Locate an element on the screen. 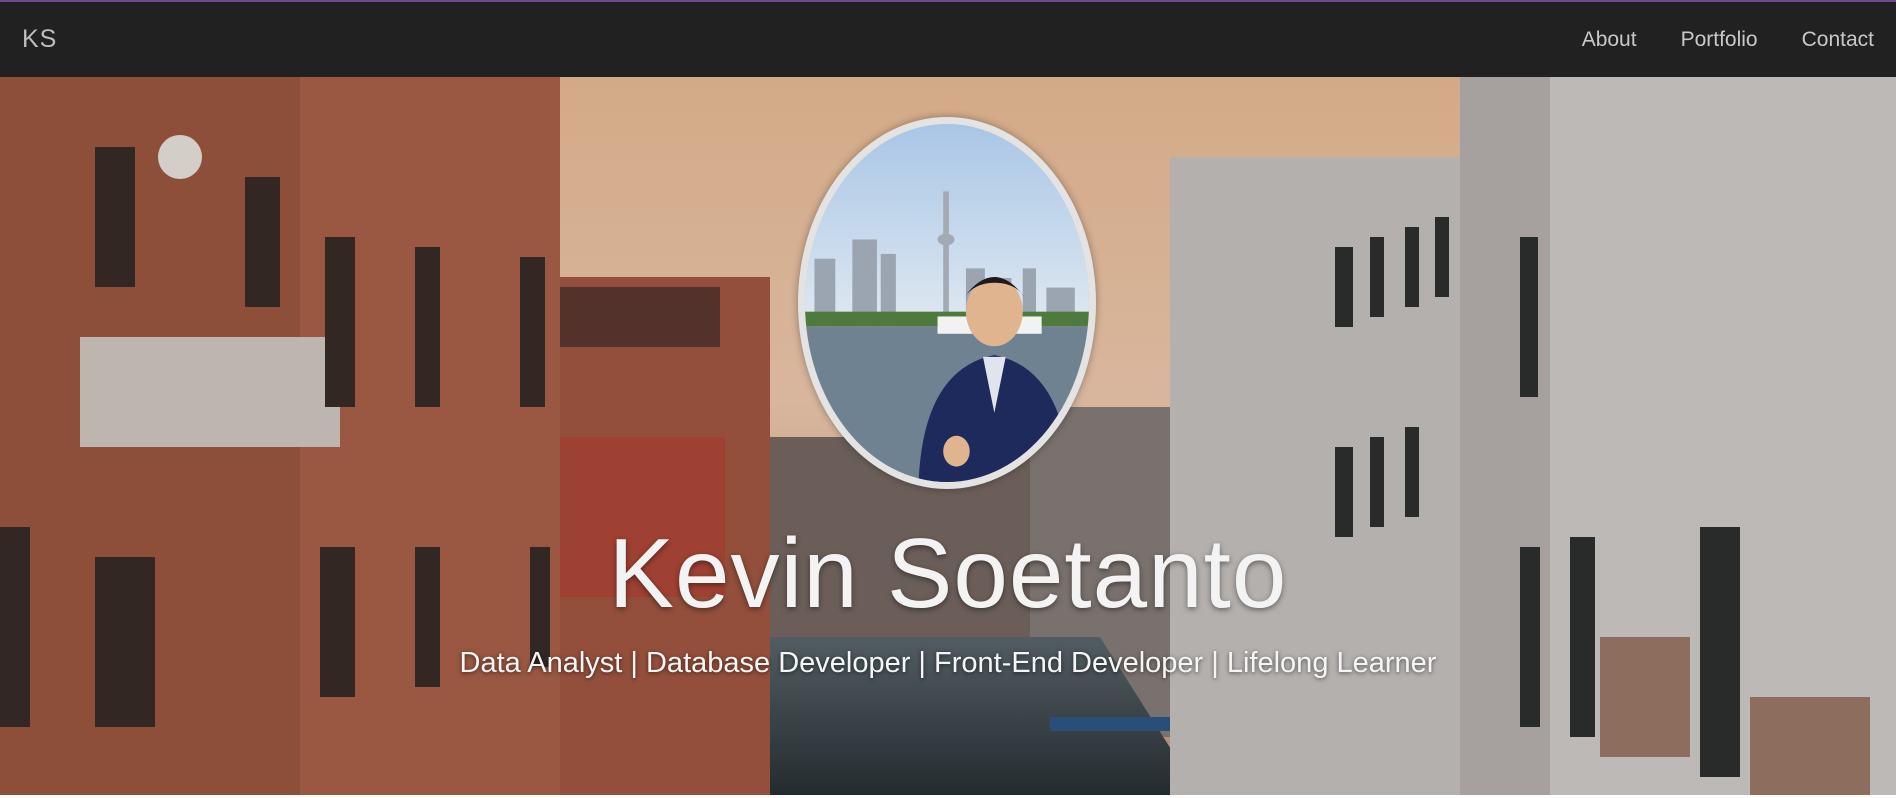 The width and height of the screenshot is (1896, 798). nav-link-contact: Contact is located at coordinates (1838, 40).